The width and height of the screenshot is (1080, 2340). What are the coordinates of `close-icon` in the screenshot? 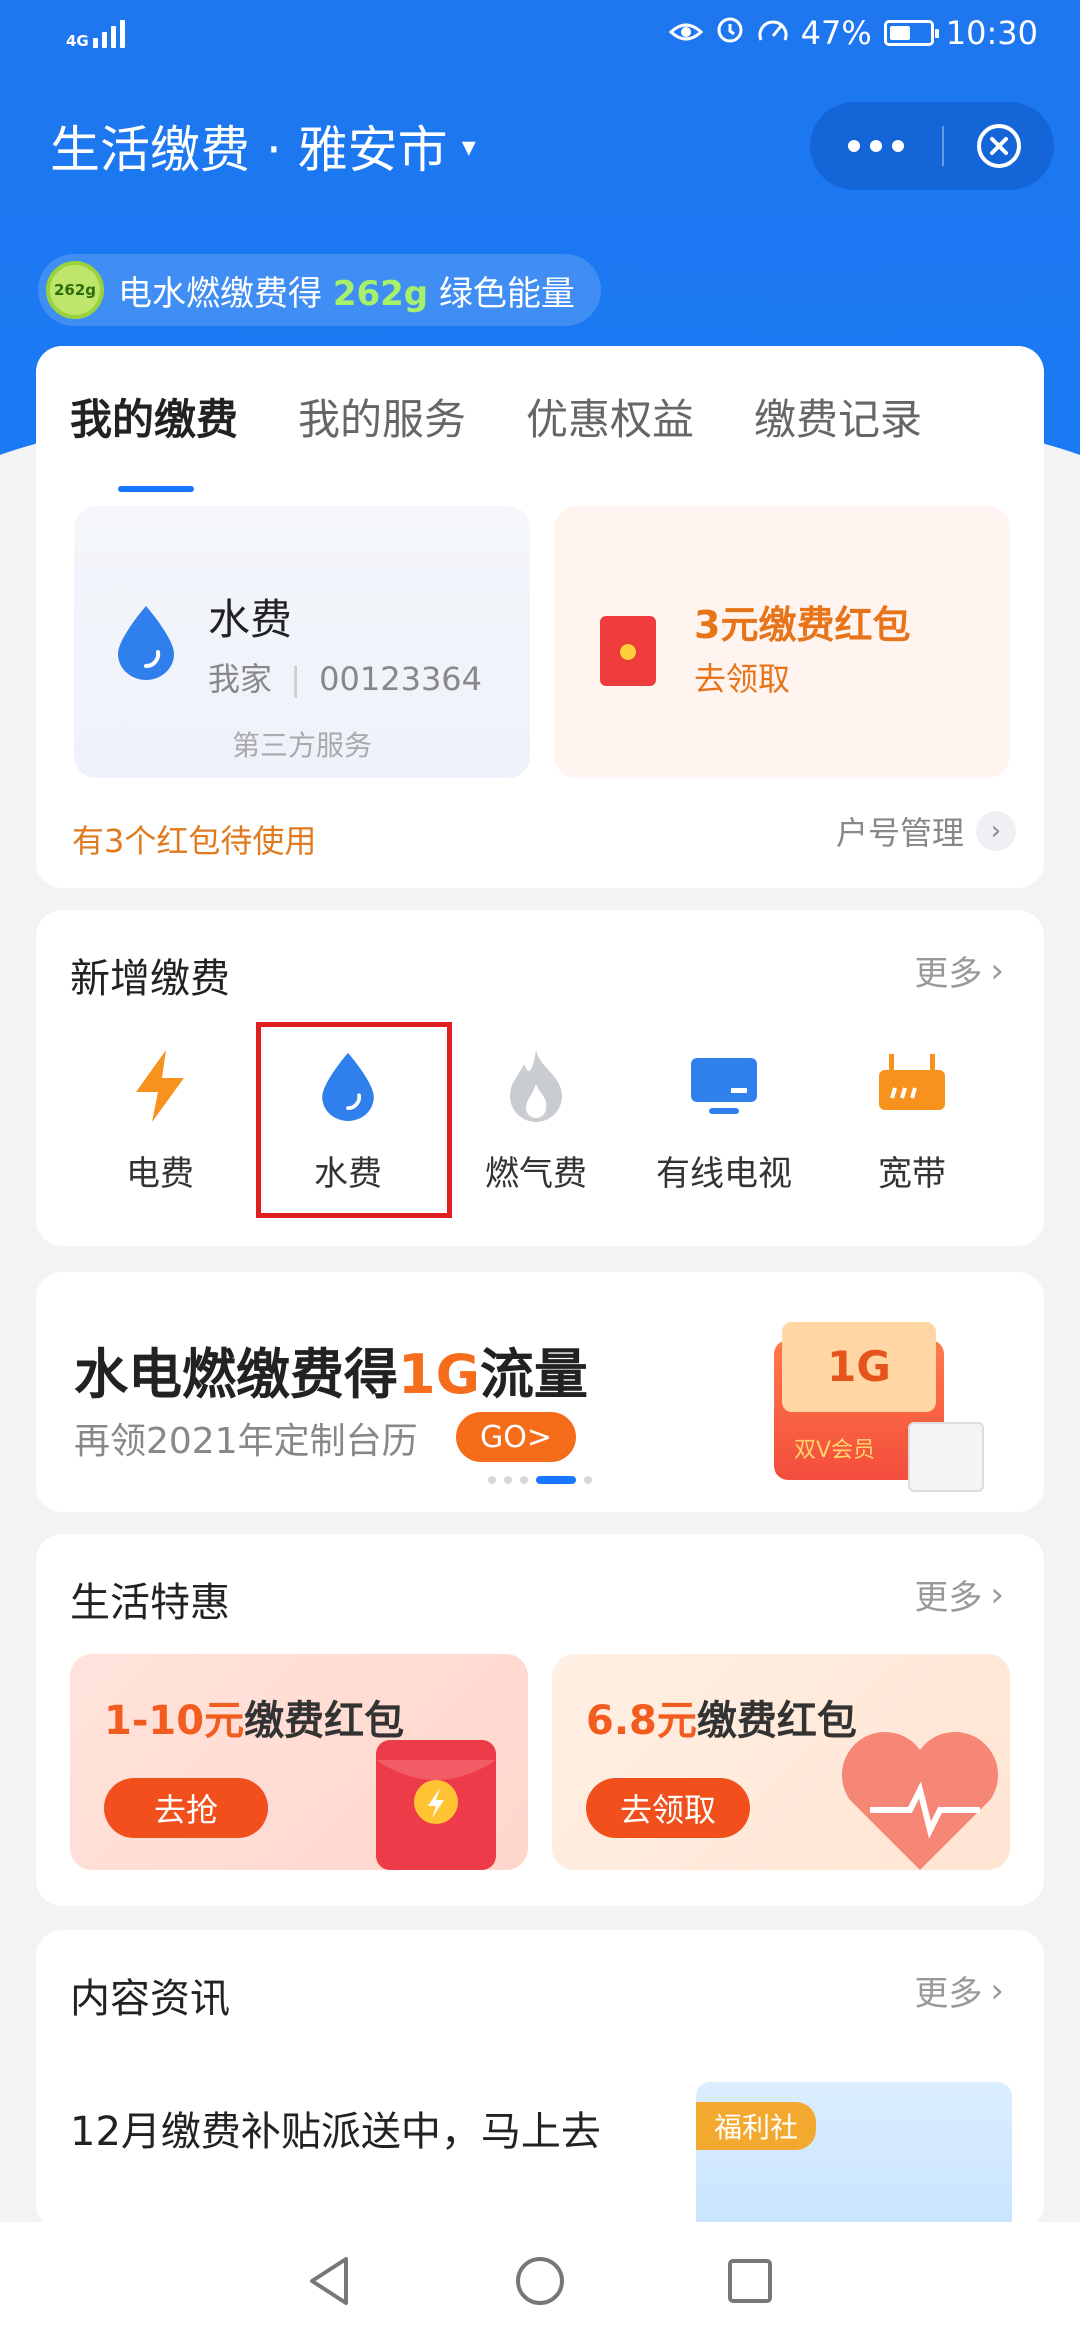 It's located at (999, 146).